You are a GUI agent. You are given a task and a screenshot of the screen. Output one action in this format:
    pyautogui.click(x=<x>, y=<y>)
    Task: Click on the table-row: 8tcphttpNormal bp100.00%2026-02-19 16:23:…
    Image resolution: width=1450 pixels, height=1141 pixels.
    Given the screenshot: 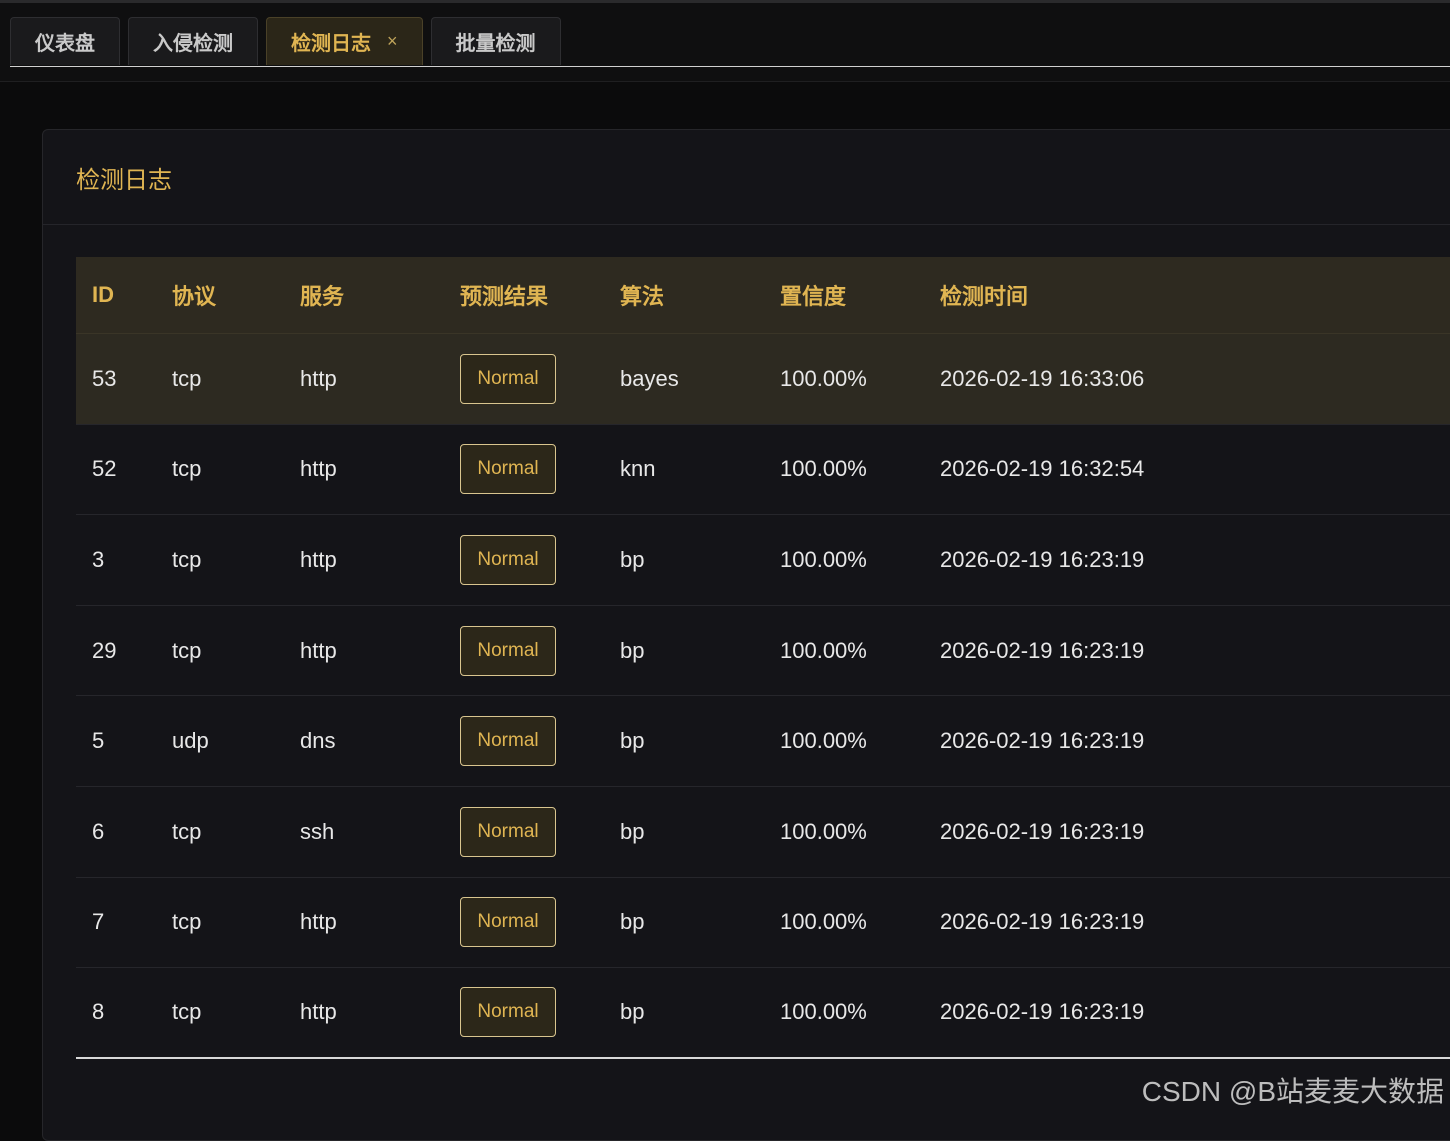 What is the action you would take?
    pyautogui.click(x=763, y=1013)
    